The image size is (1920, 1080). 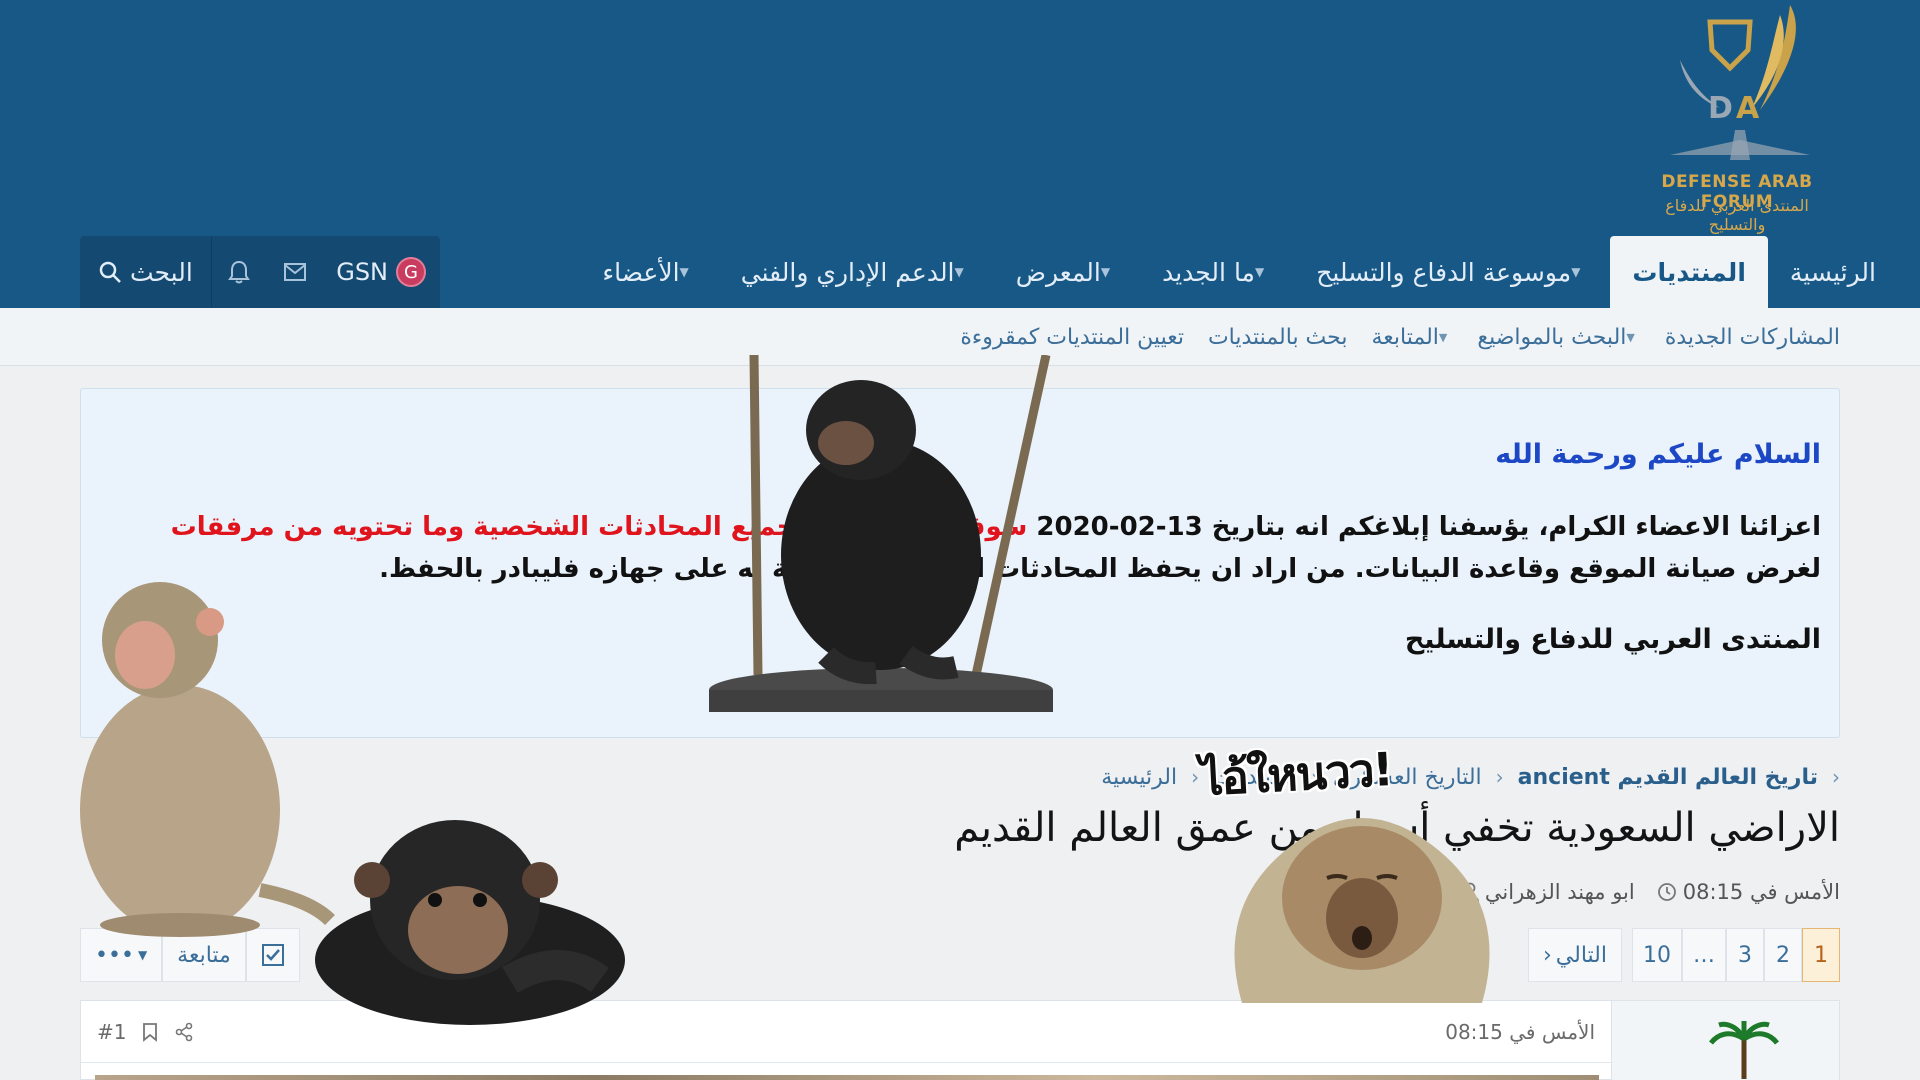 I want to click on user-controls: البحث GSN G, so click(x=260, y=272).